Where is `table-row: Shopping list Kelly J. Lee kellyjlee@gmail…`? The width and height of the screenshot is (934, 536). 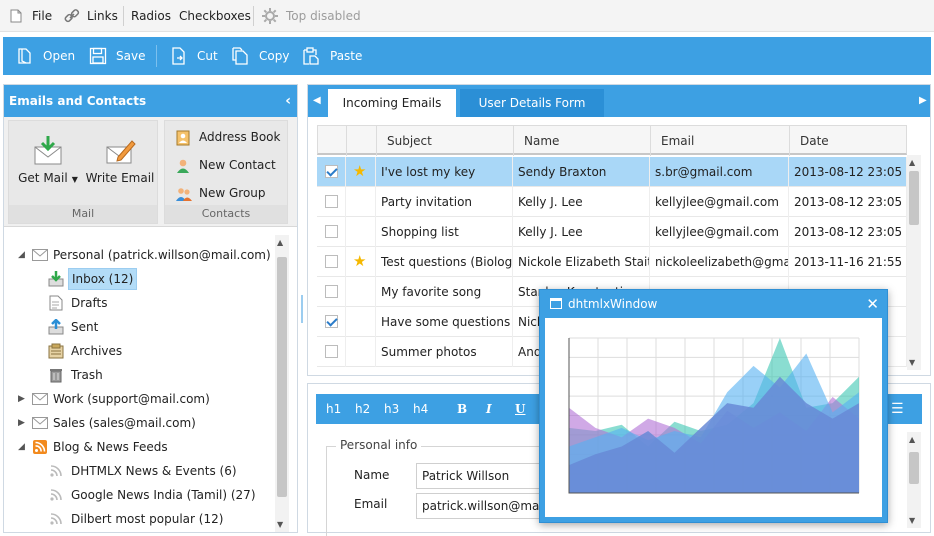 table-row: Shopping list Kelly J. Lee kellyjlee@gmail… is located at coordinates (612, 232).